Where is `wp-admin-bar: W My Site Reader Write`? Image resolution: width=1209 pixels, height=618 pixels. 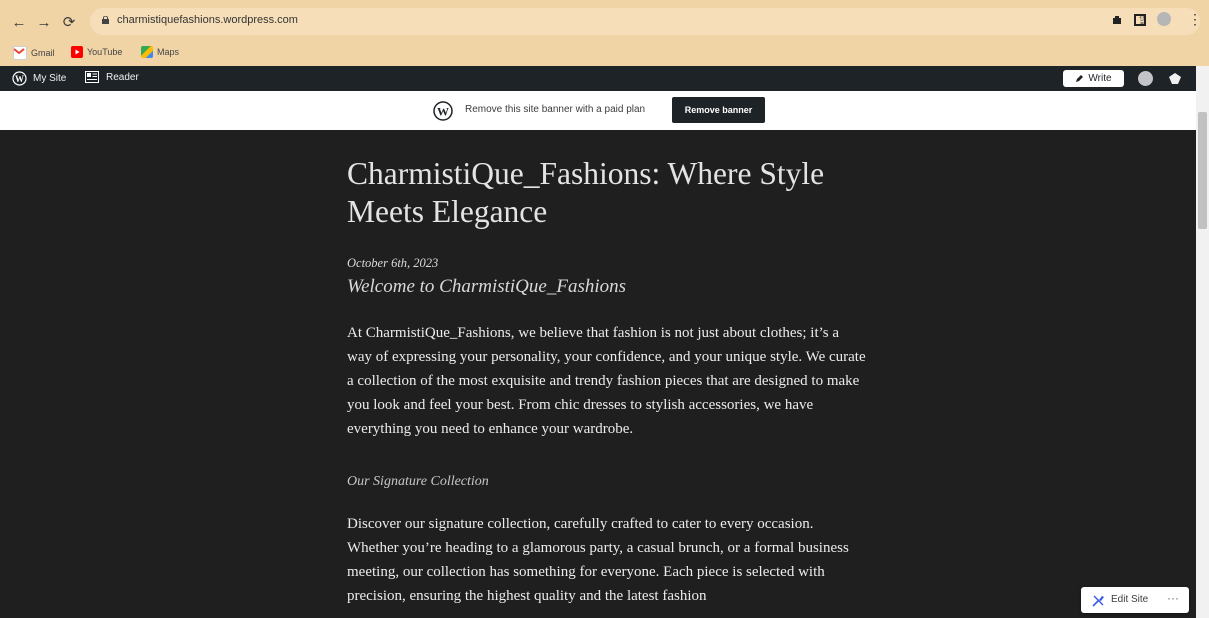
wp-admin-bar: W My Site Reader Write is located at coordinates (604, 78).